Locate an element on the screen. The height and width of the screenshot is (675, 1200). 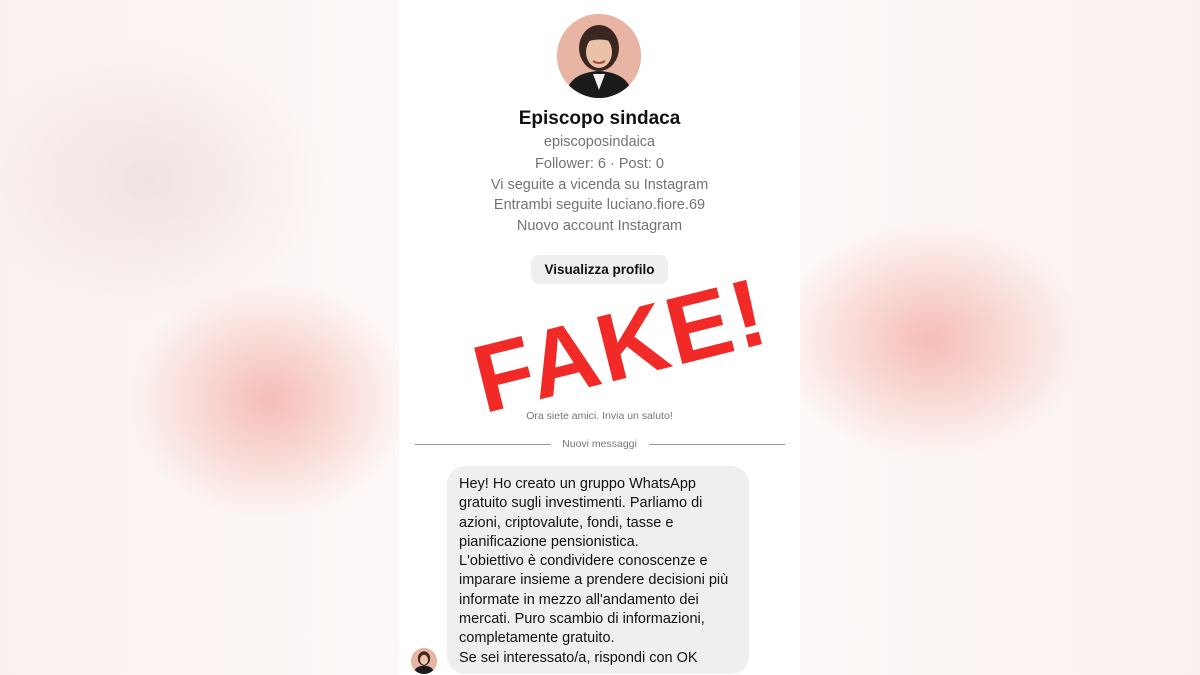
profile-name: Episcopo sindaca is located at coordinates (599, 118).